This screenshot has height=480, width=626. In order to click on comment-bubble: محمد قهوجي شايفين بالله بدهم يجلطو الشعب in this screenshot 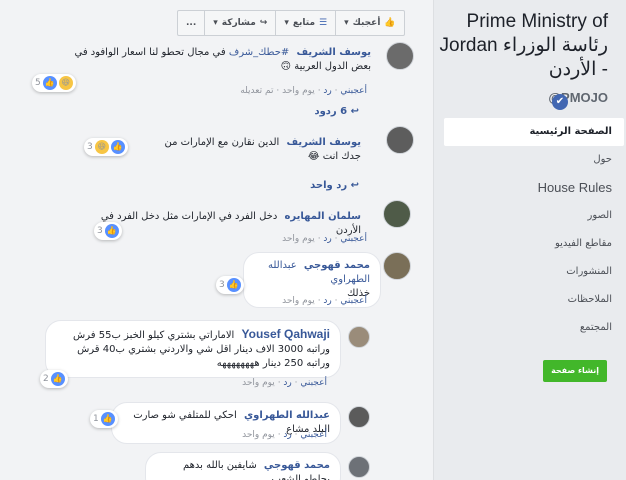, I will do `click(243, 466)`.